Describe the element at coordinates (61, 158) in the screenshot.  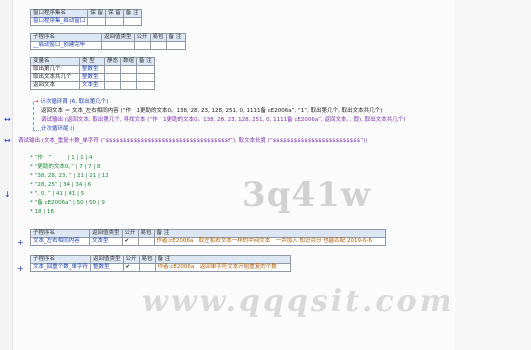
I see `output-line: * “作 ” | 1 | 1 | 4` at that location.